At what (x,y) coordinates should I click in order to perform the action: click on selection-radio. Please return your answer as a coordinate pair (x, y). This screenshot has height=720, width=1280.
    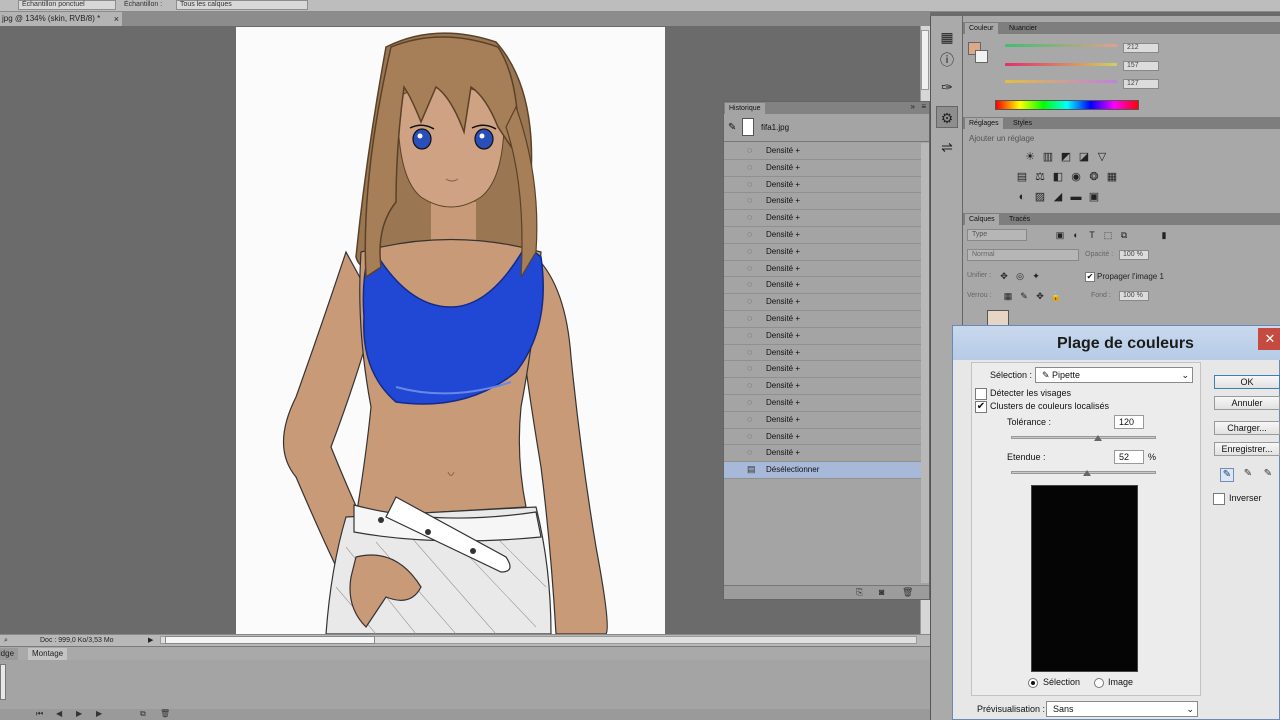
    Looking at the image, I should click on (1033, 683).